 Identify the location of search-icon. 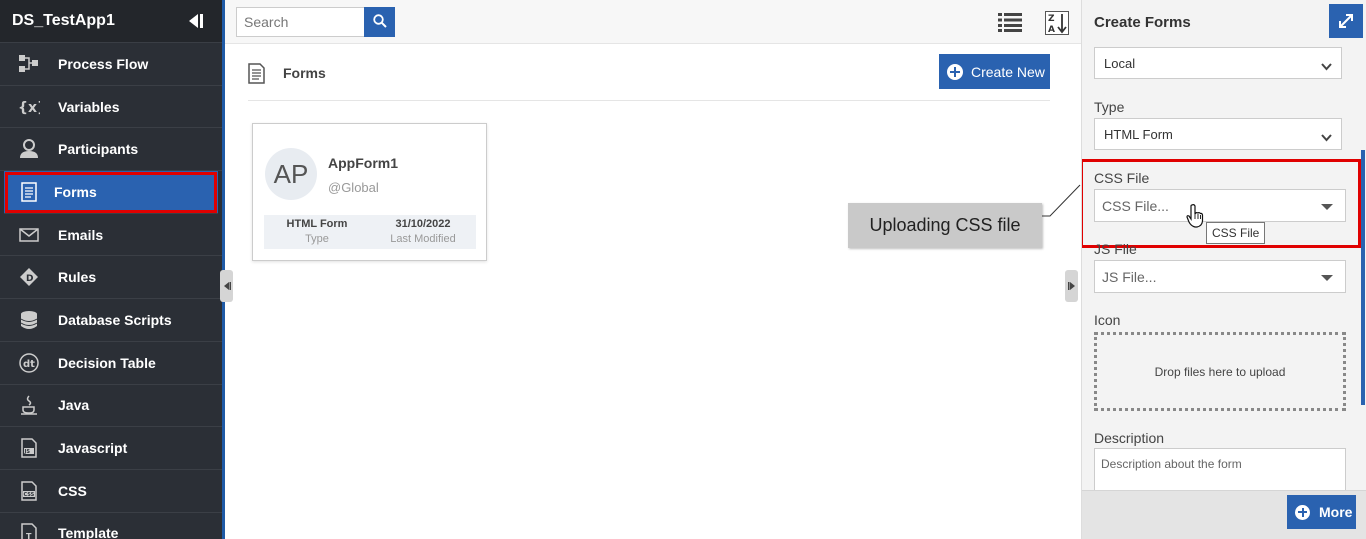
(379, 22).